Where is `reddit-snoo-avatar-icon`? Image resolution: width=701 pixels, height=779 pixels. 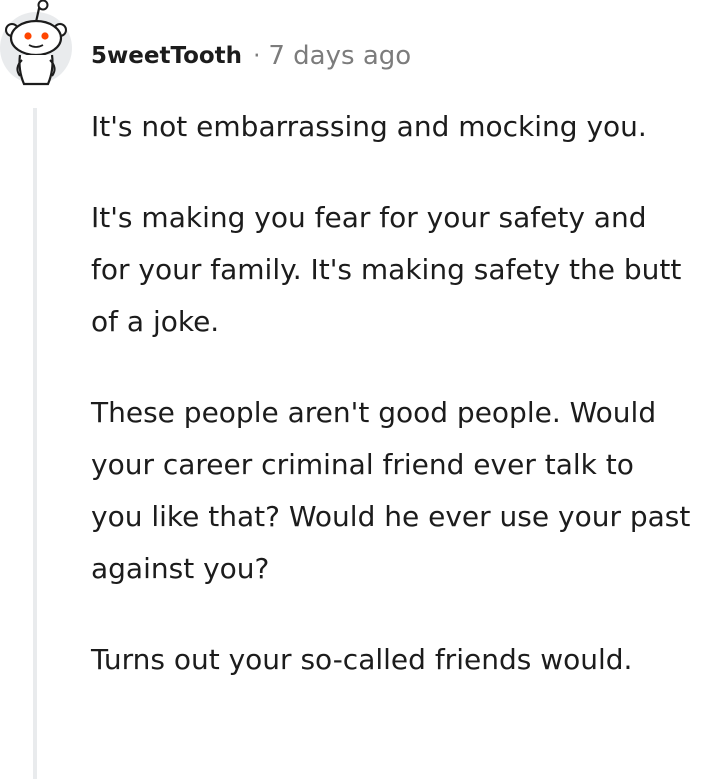
reddit-snoo-avatar-icon is located at coordinates (36, 43).